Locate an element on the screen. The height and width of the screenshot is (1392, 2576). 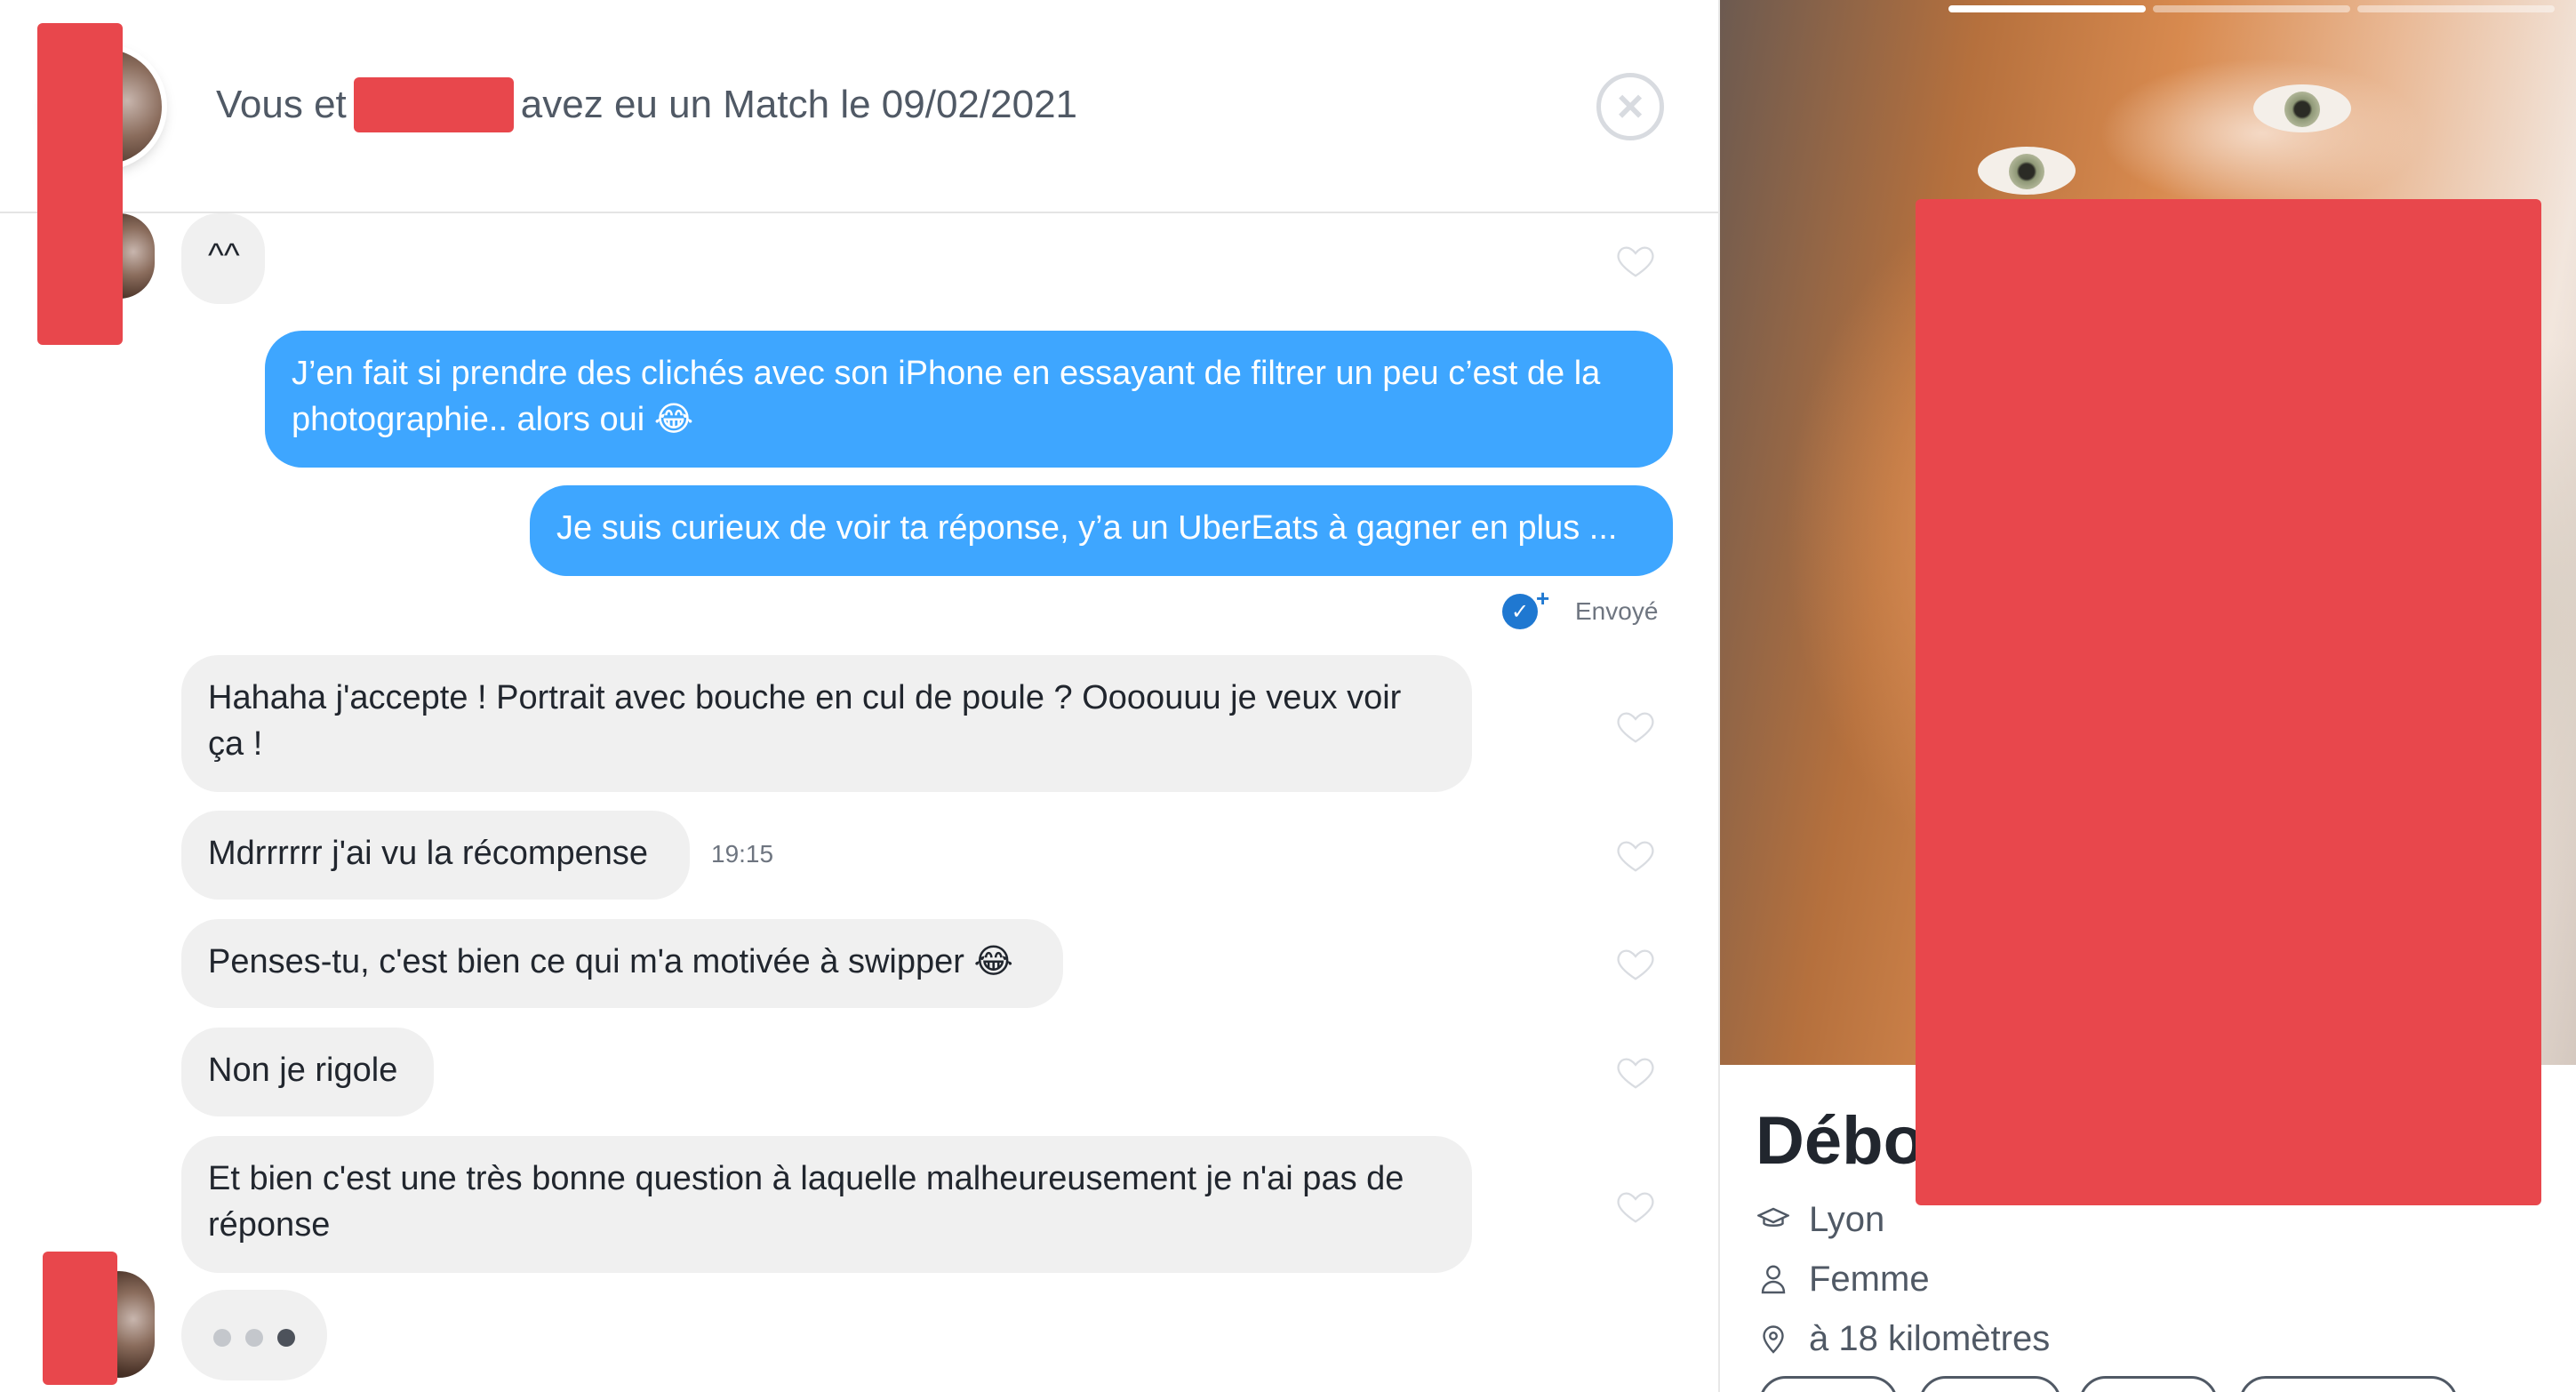
graduation-cap-icon is located at coordinates (1773, 1219).